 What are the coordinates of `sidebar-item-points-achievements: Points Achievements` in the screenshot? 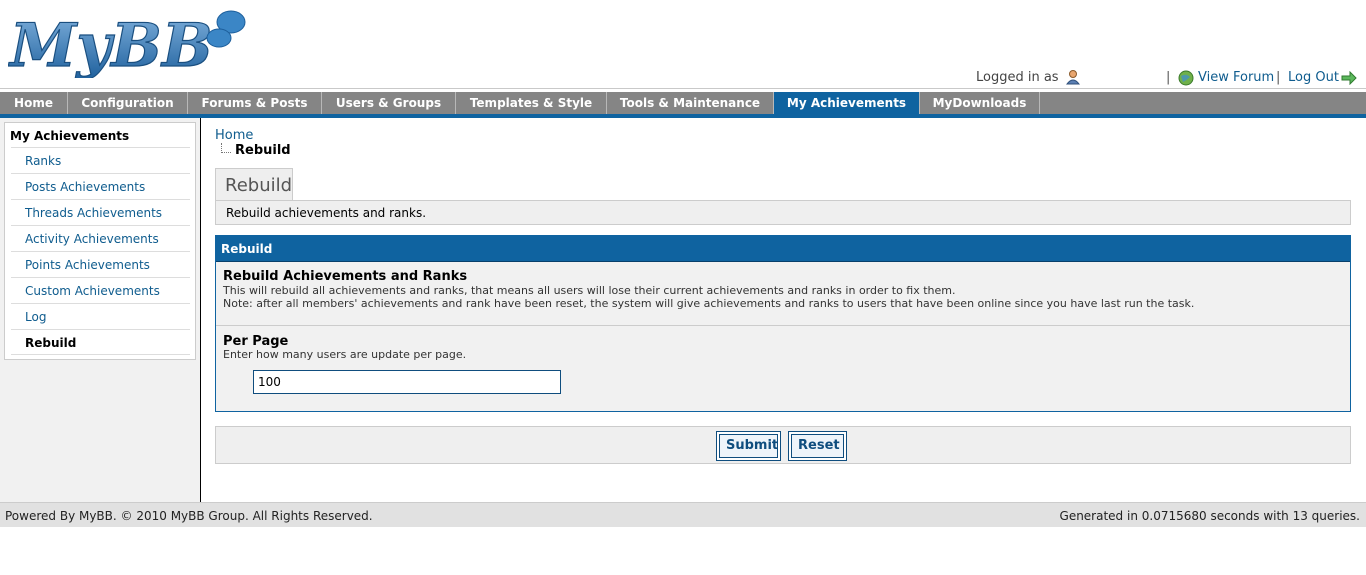 It's located at (100, 264).